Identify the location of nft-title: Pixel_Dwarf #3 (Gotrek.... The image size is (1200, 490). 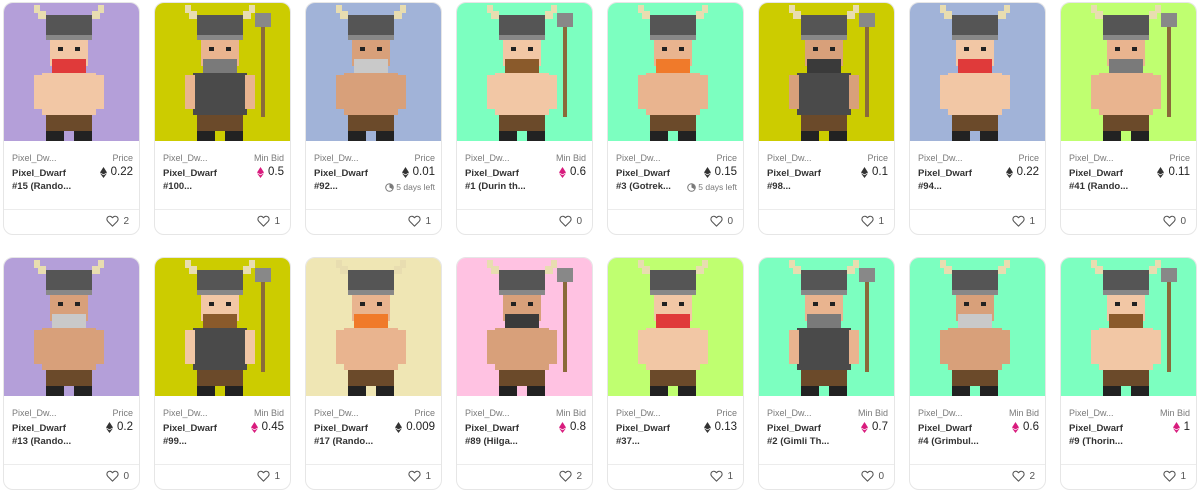
(643, 180).